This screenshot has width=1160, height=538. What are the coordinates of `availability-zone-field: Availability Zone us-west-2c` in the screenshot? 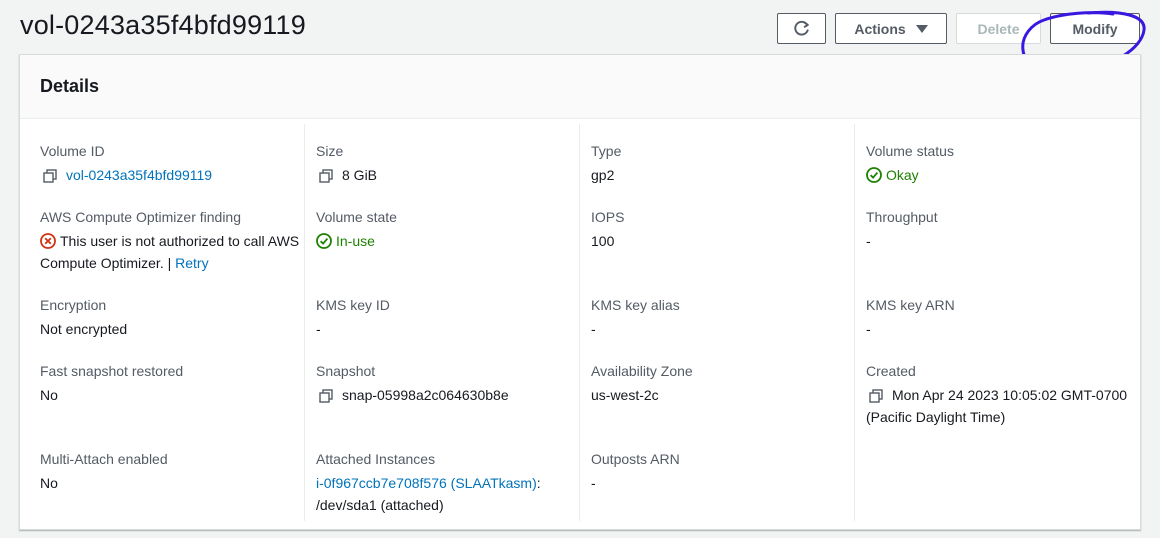 It's located at (722, 383).